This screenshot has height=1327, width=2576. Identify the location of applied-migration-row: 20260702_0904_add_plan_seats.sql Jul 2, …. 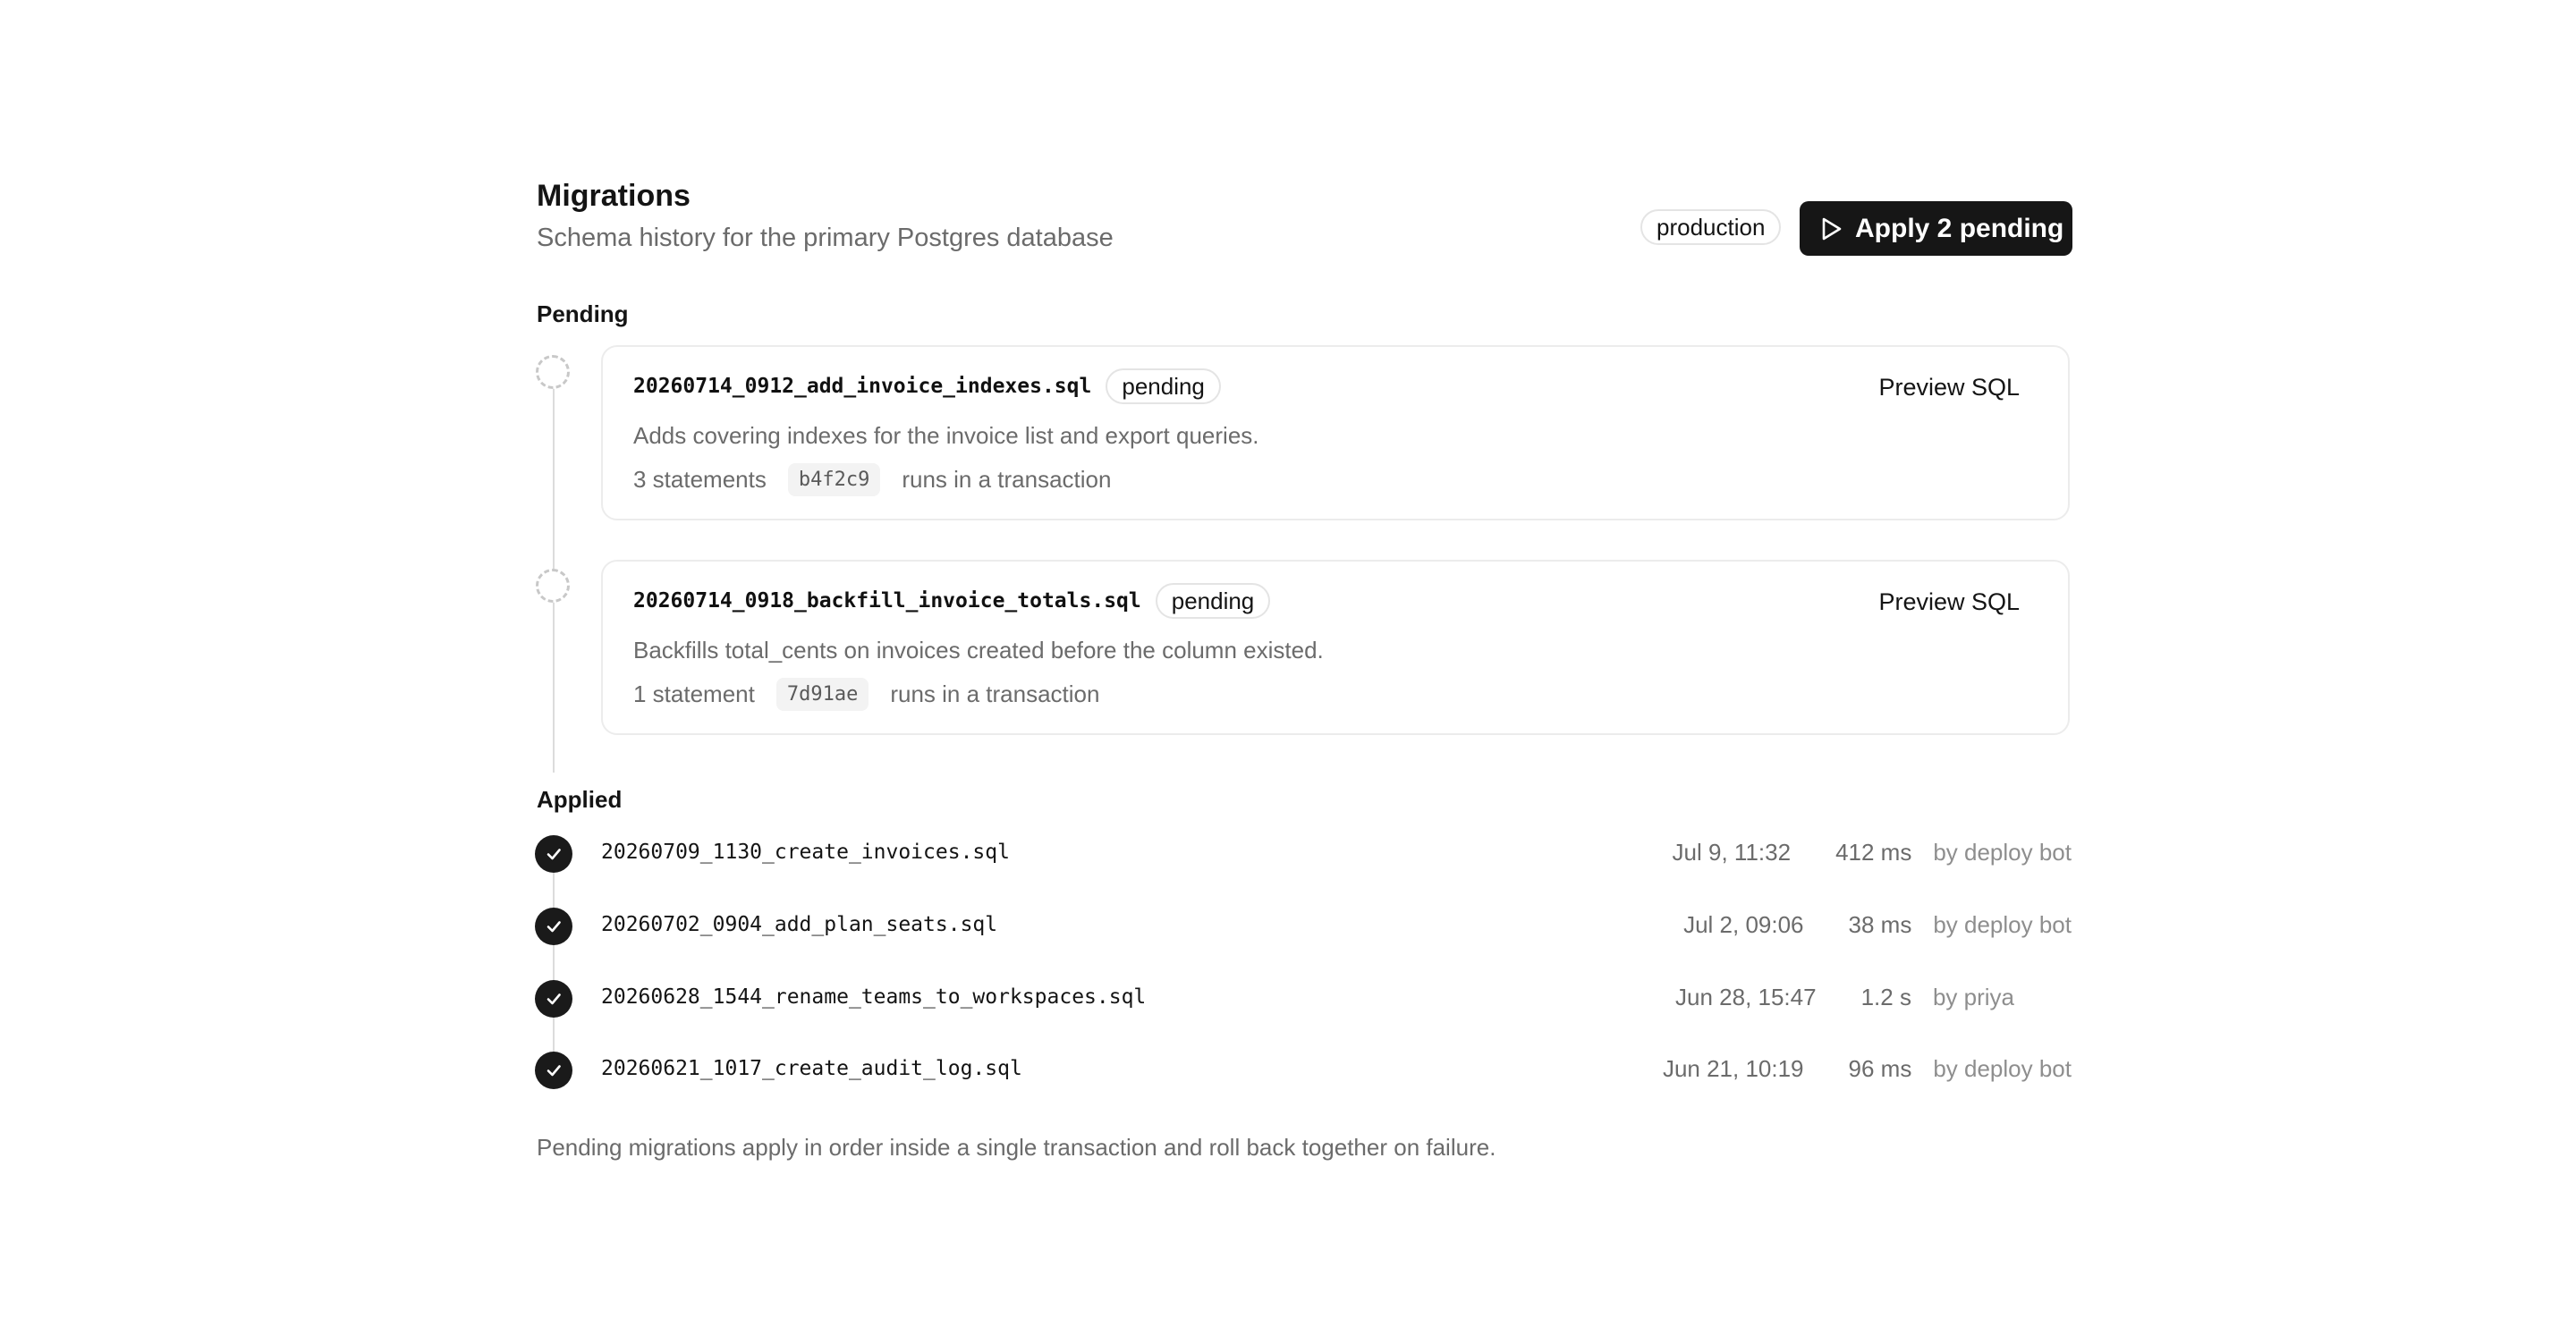
(1303, 926).